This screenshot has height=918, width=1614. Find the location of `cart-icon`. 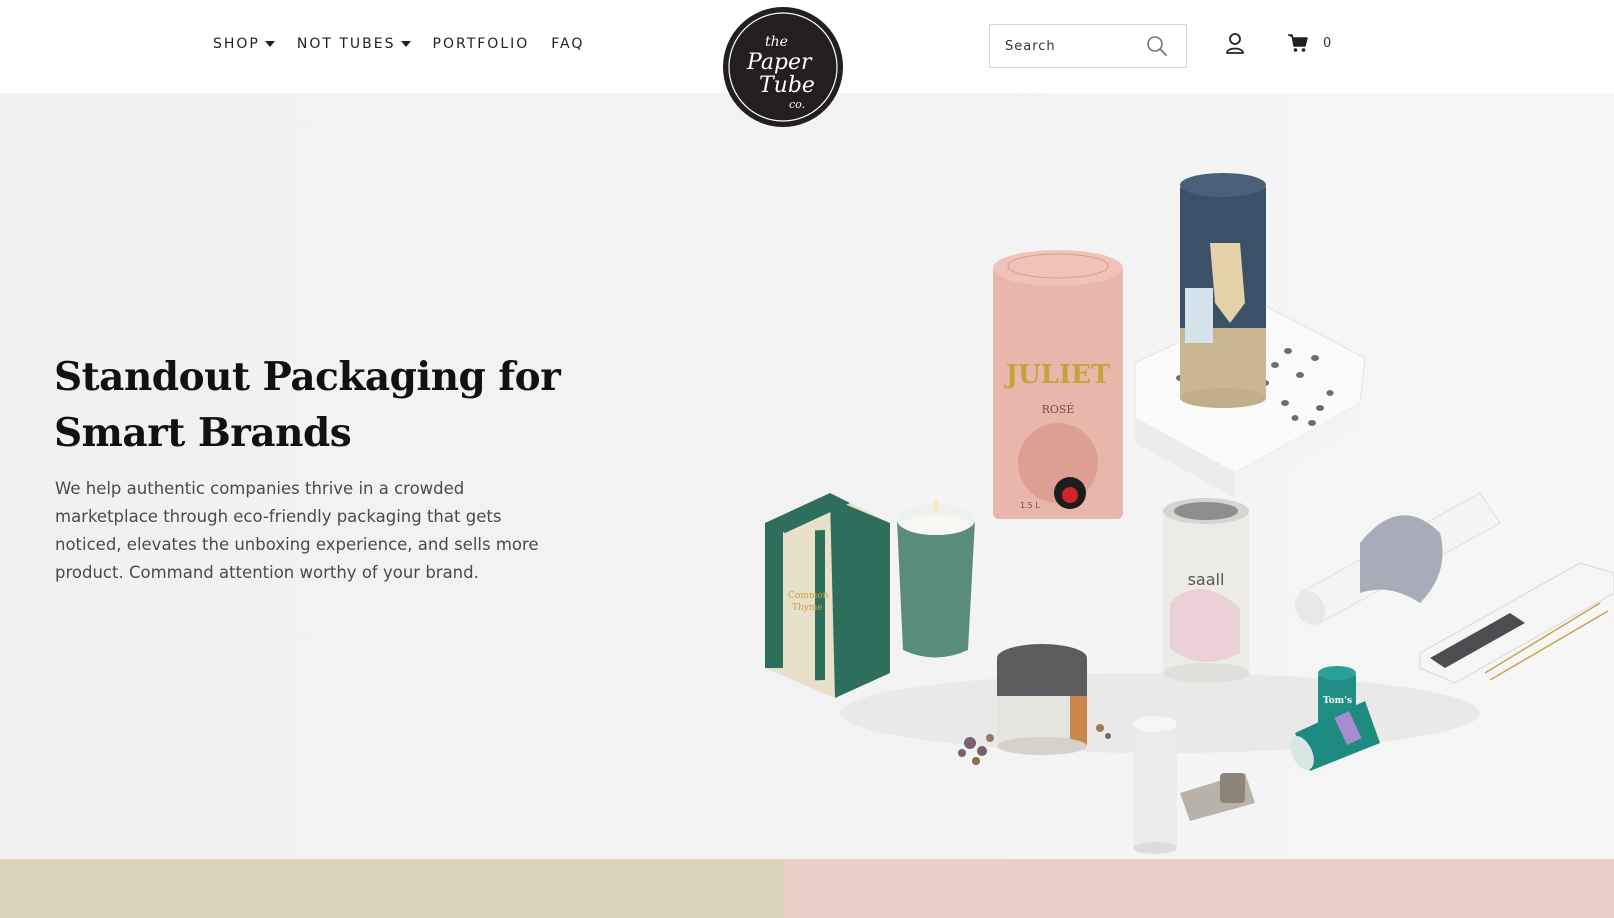

cart-icon is located at coordinates (1298, 43).